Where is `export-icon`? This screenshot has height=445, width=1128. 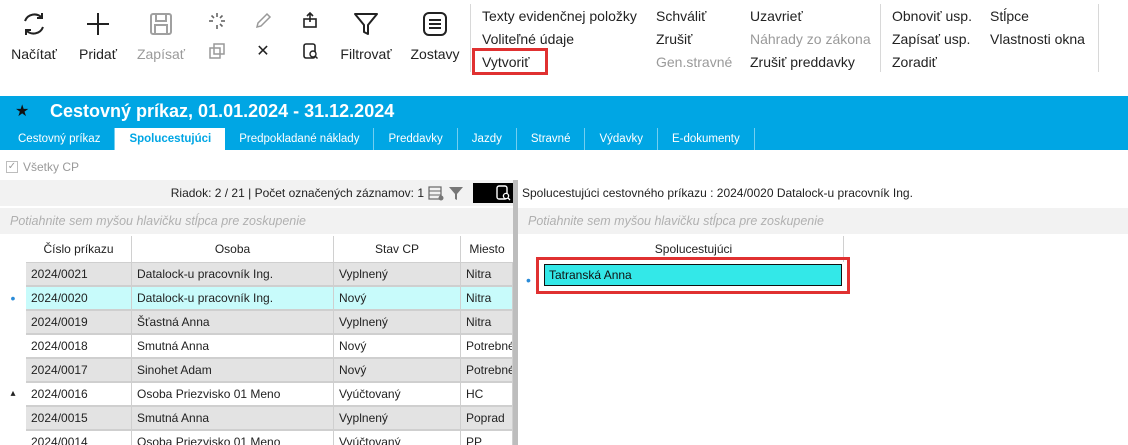 export-icon is located at coordinates (310, 20).